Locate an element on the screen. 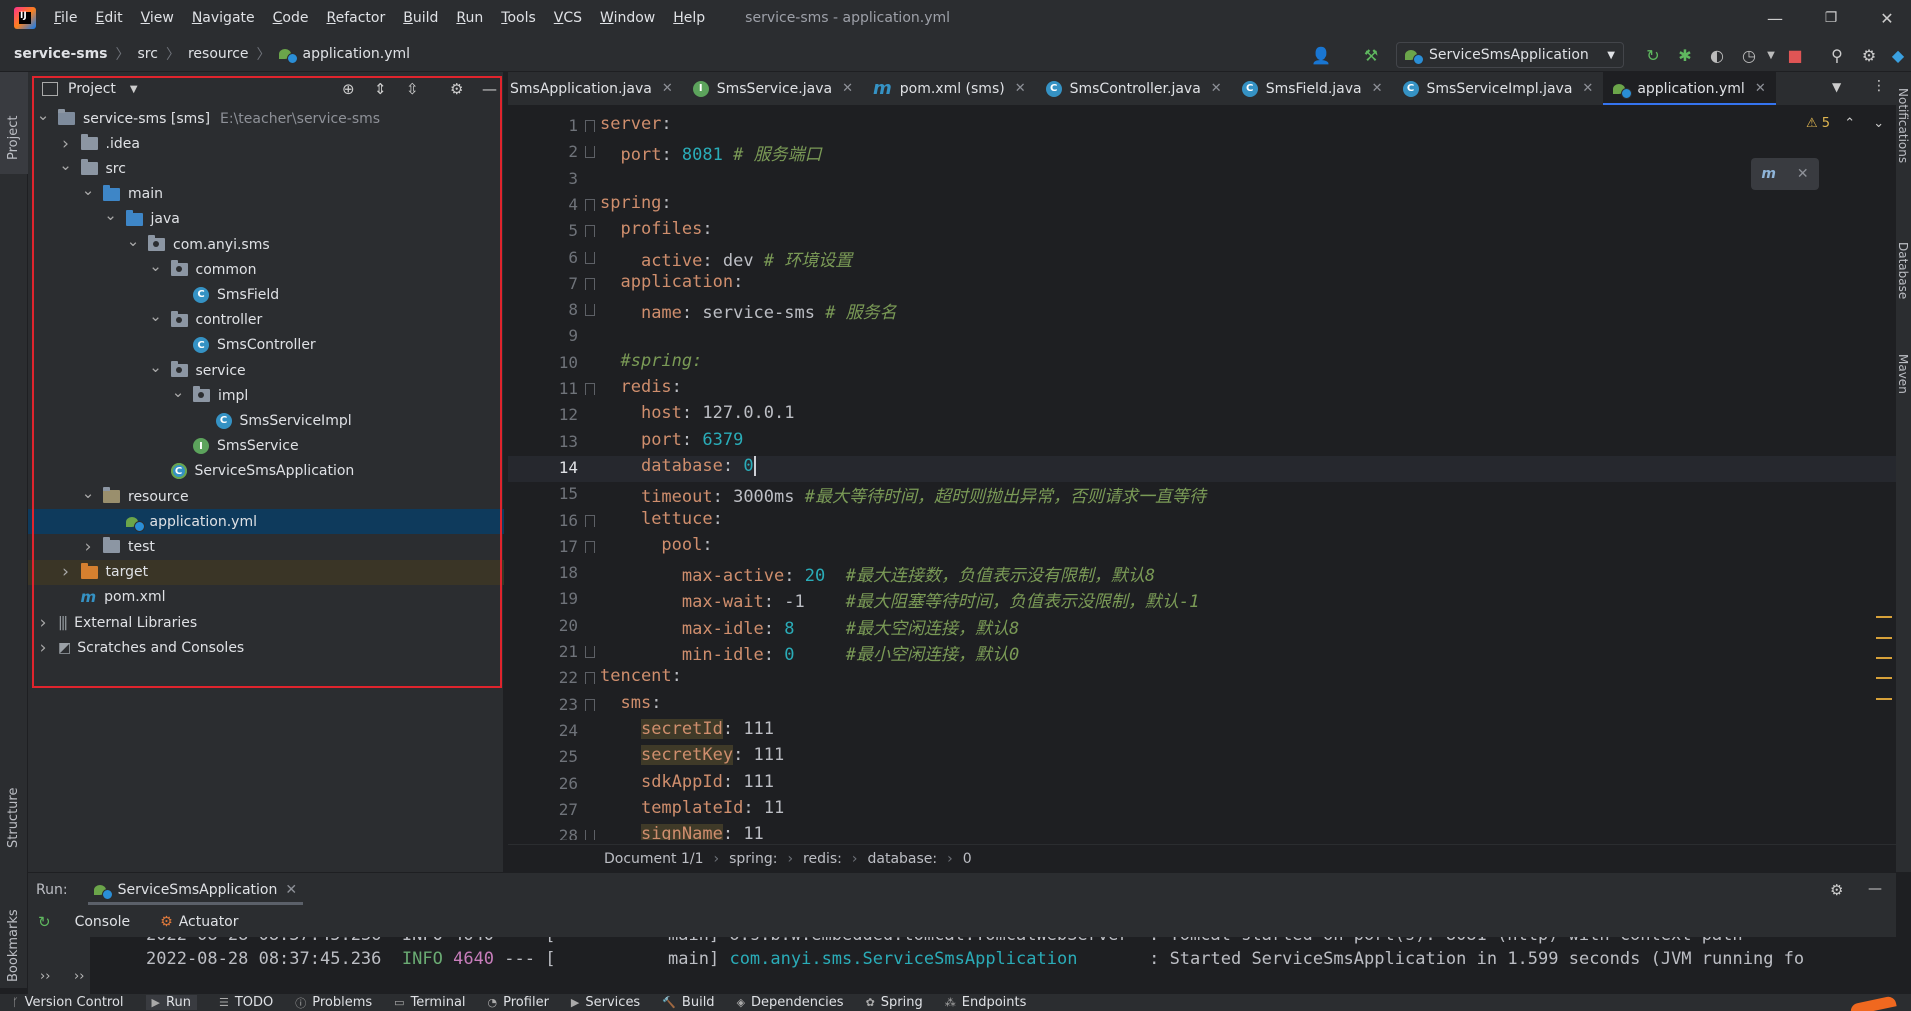 The width and height of the screenshot is (1911, 1011). hide-panel-icon: — is located at coordinates (489, 89).